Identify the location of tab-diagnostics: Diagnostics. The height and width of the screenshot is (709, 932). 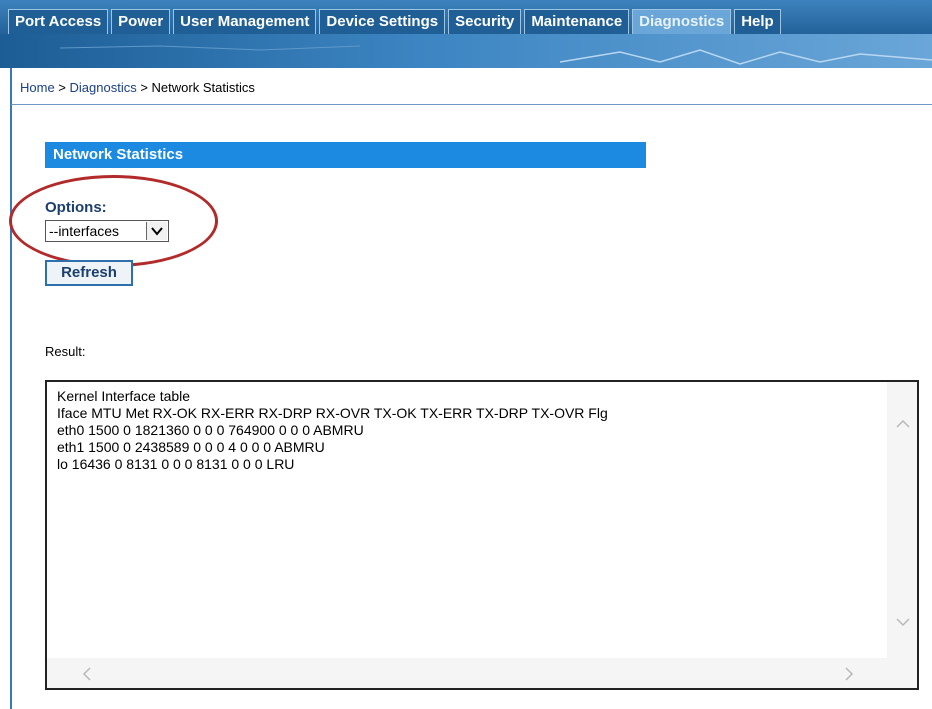
(682, 21).